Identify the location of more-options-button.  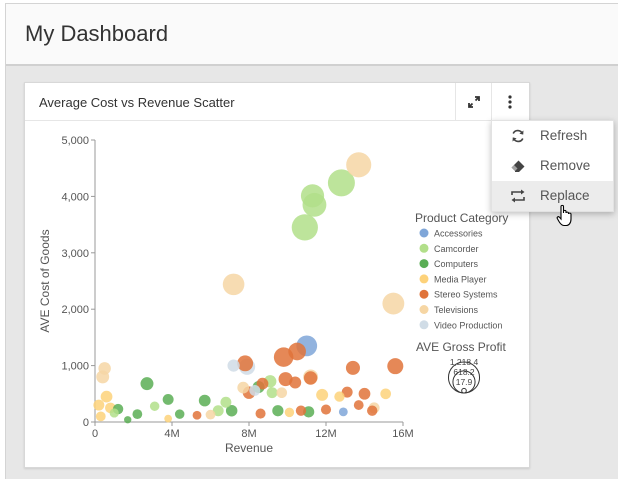
(509, 101).